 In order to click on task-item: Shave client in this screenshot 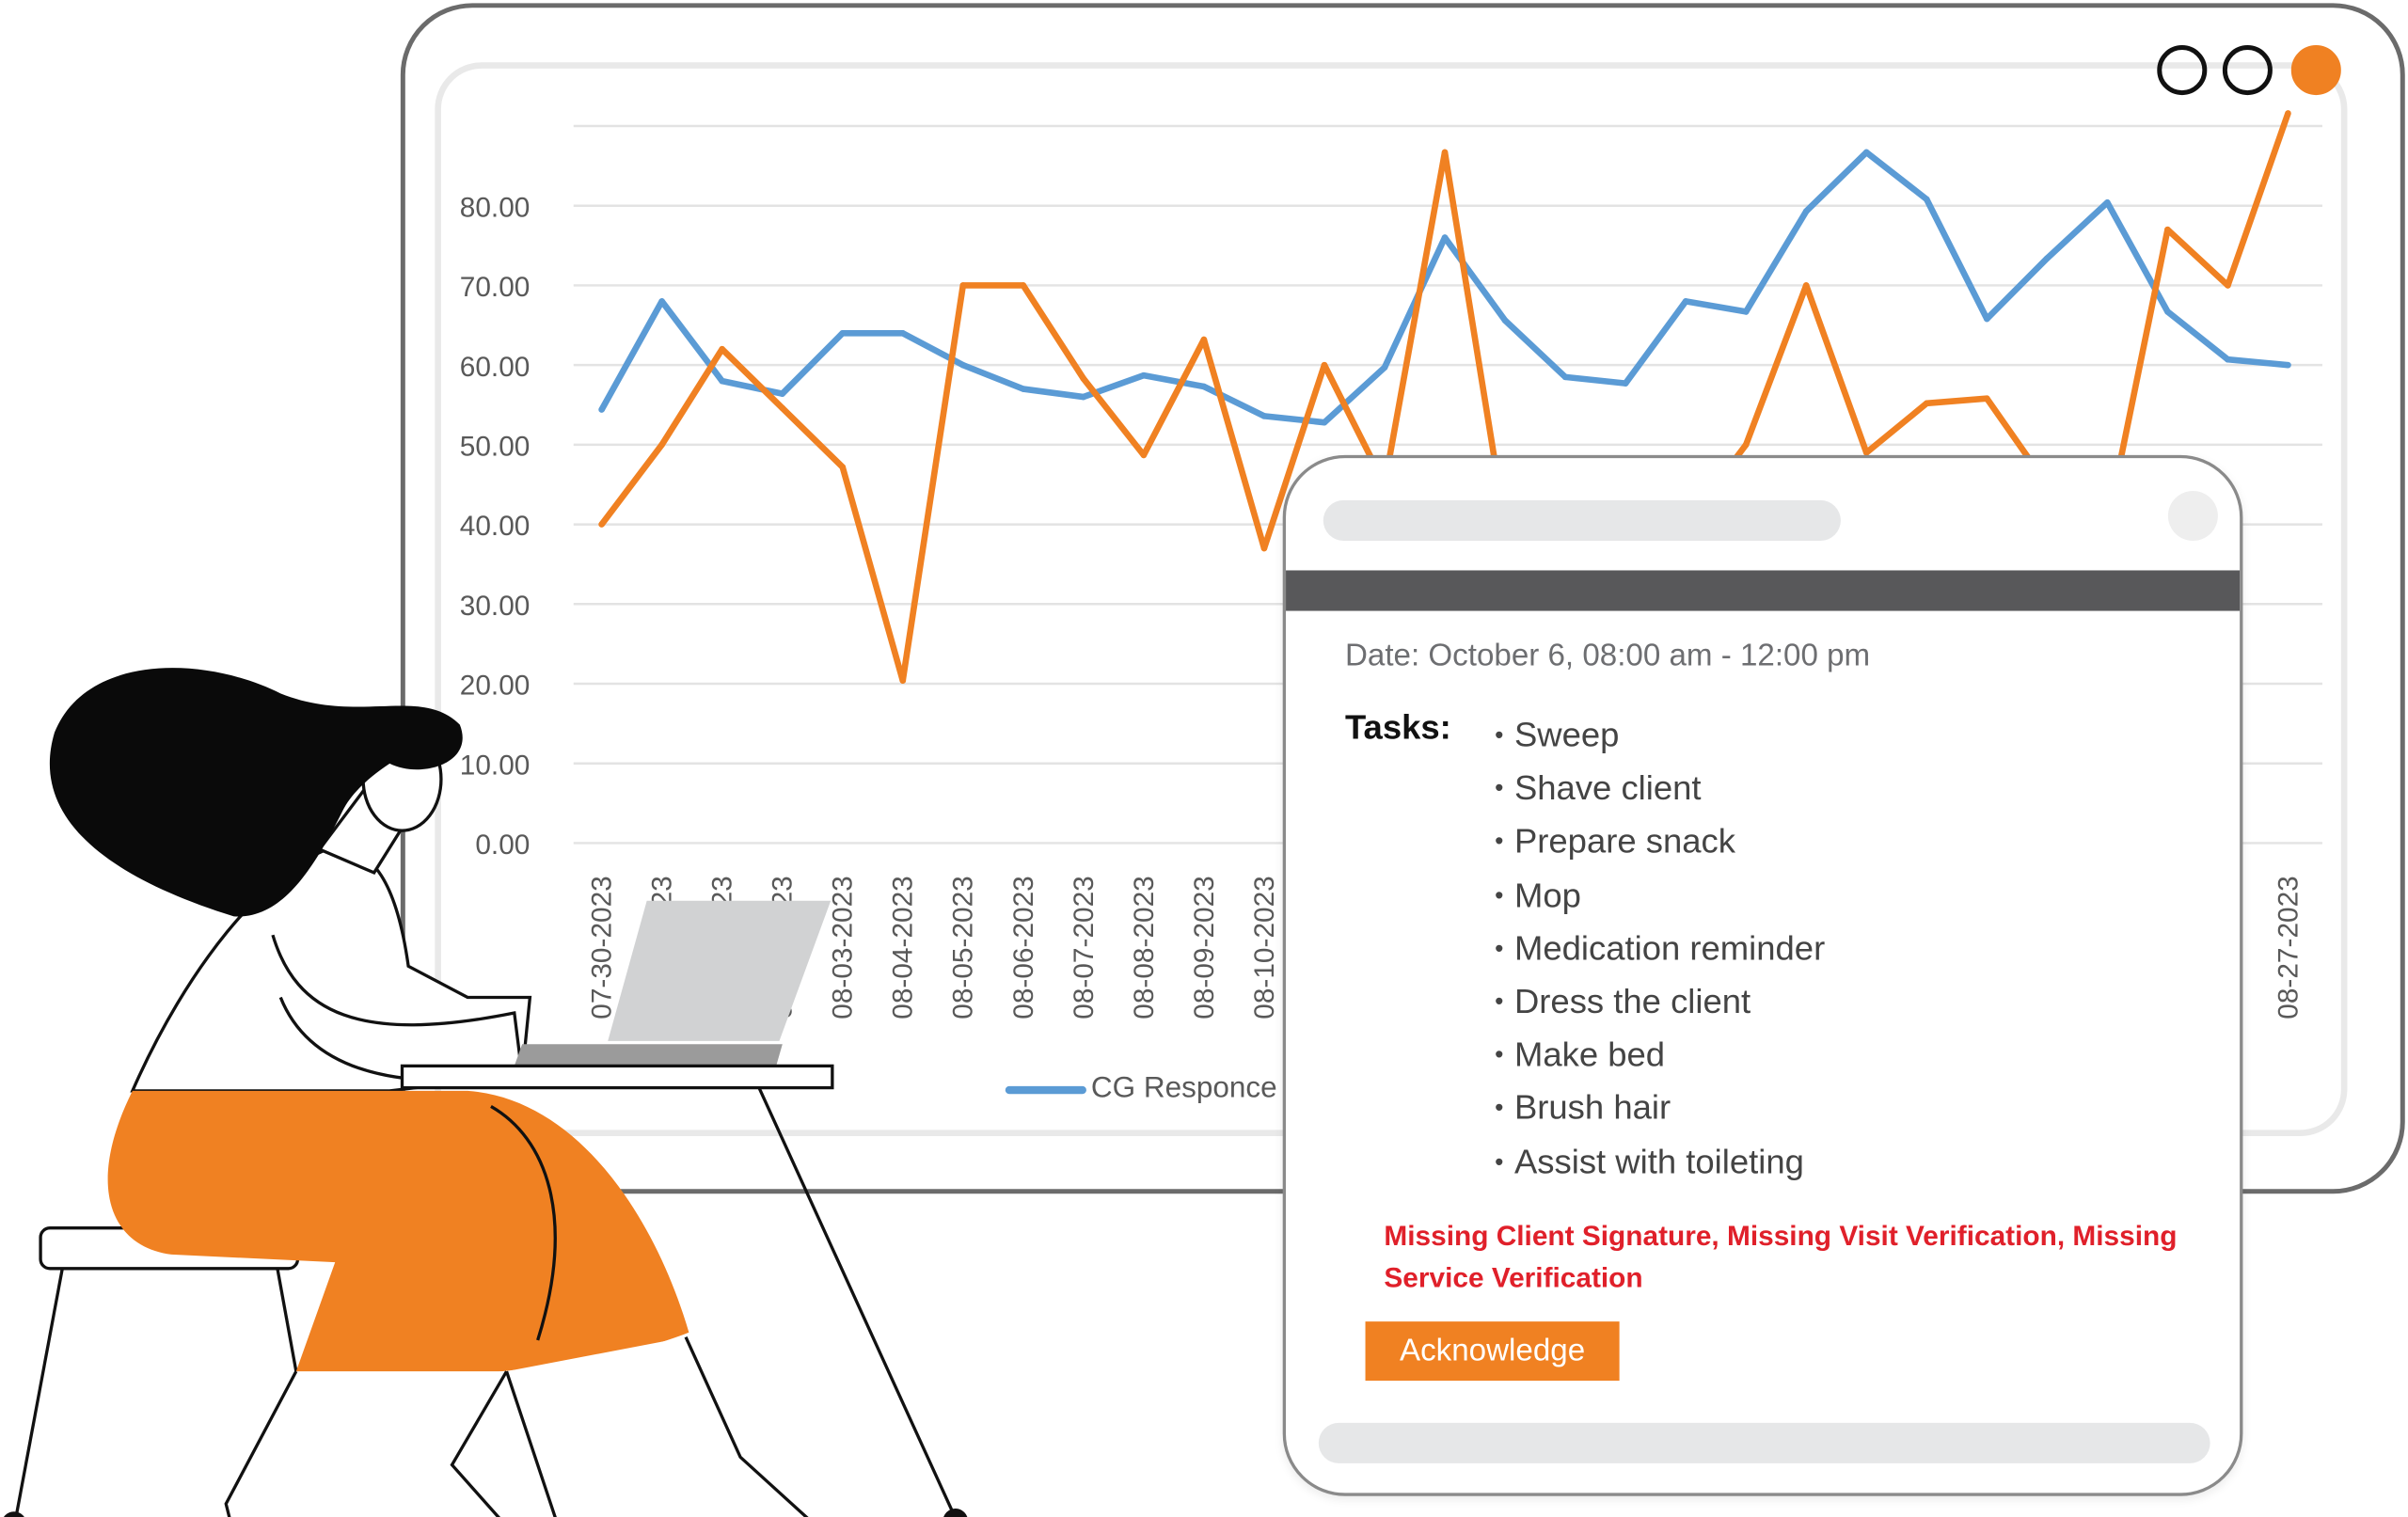, I will do `click(1660, 792)`.